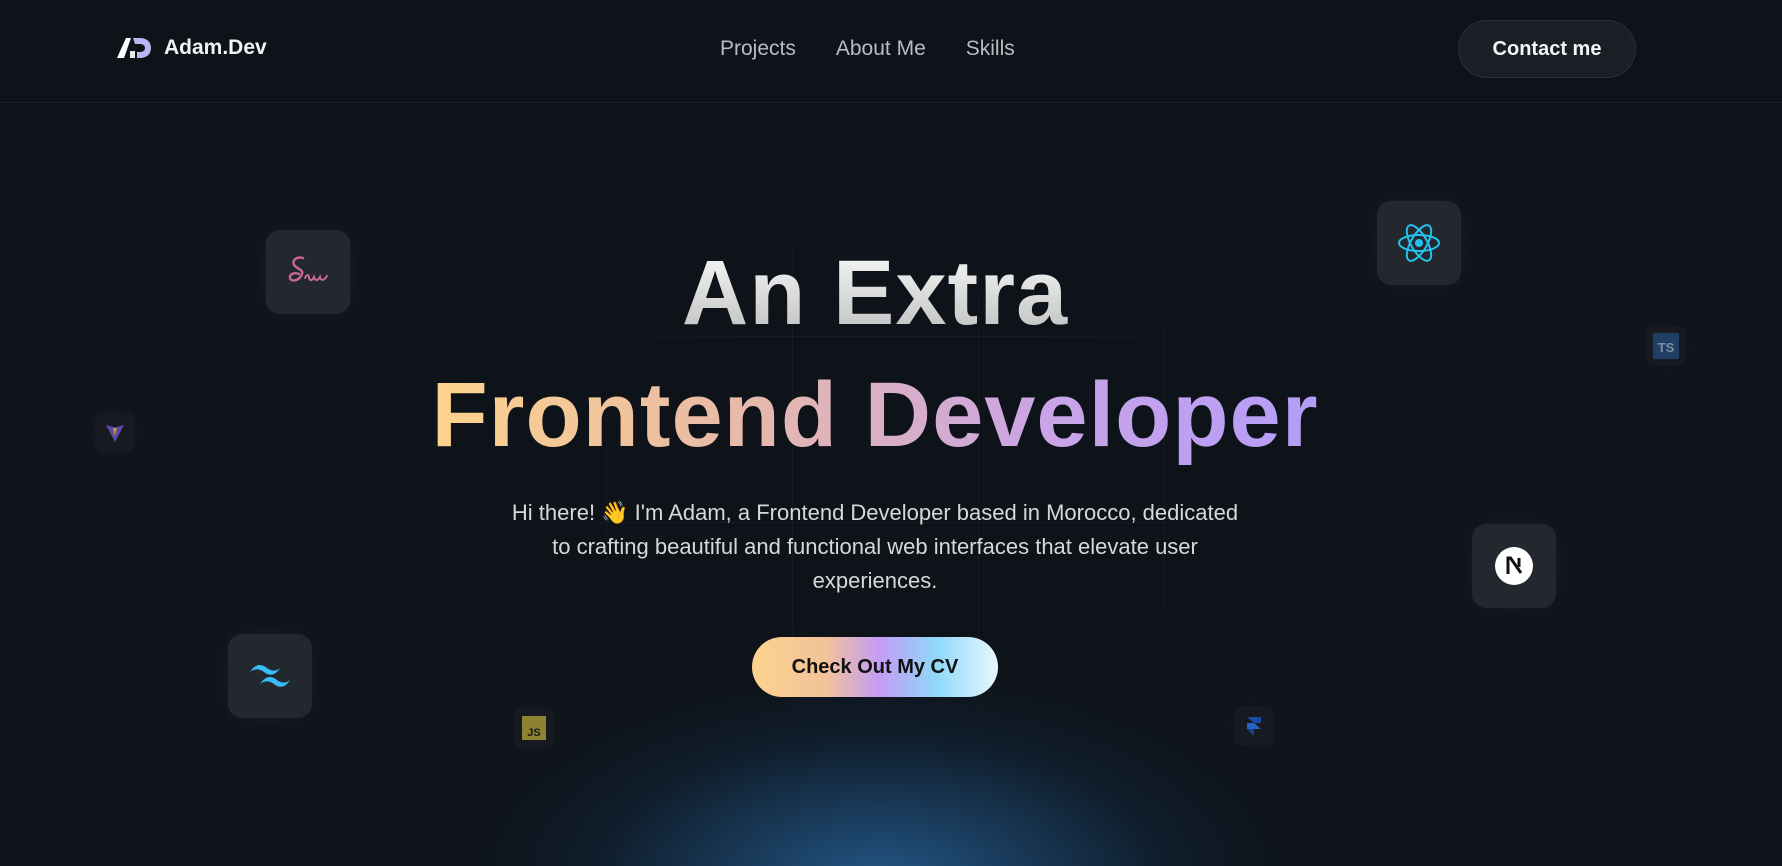  Describe the element at coordinates (881, 49) in the screenshot. I see `nav-link-about-me: About Me` at that location.